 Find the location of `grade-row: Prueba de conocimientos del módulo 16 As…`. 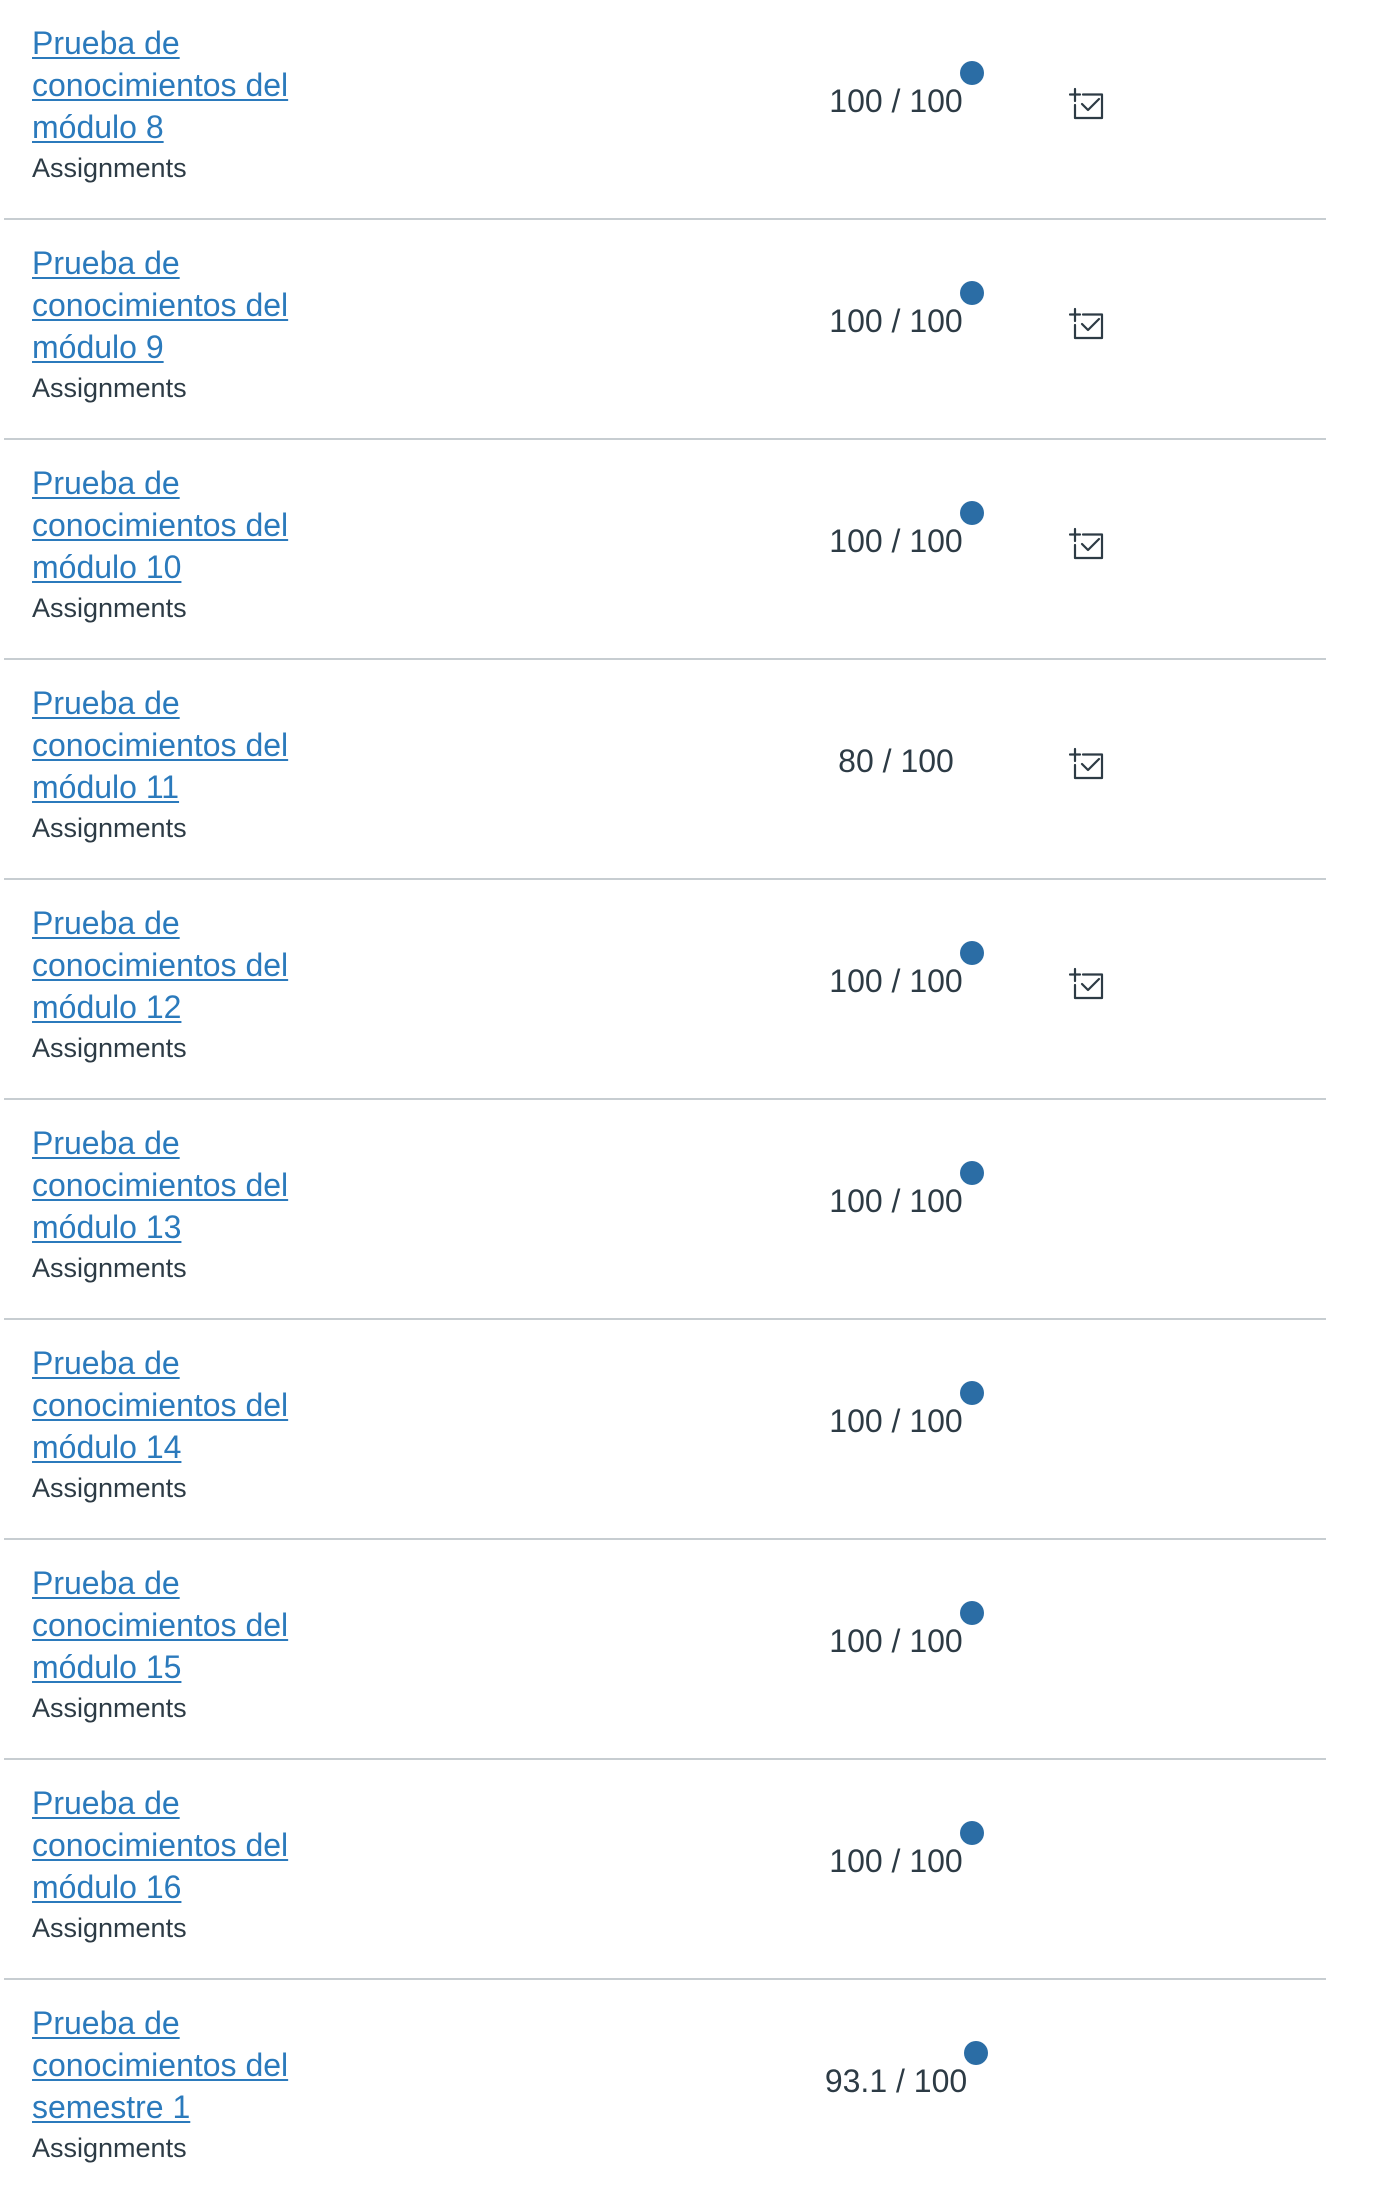

grade-row: Prueba de conocimientos del módulo 16 As… is located at coordinates (665, 1870).